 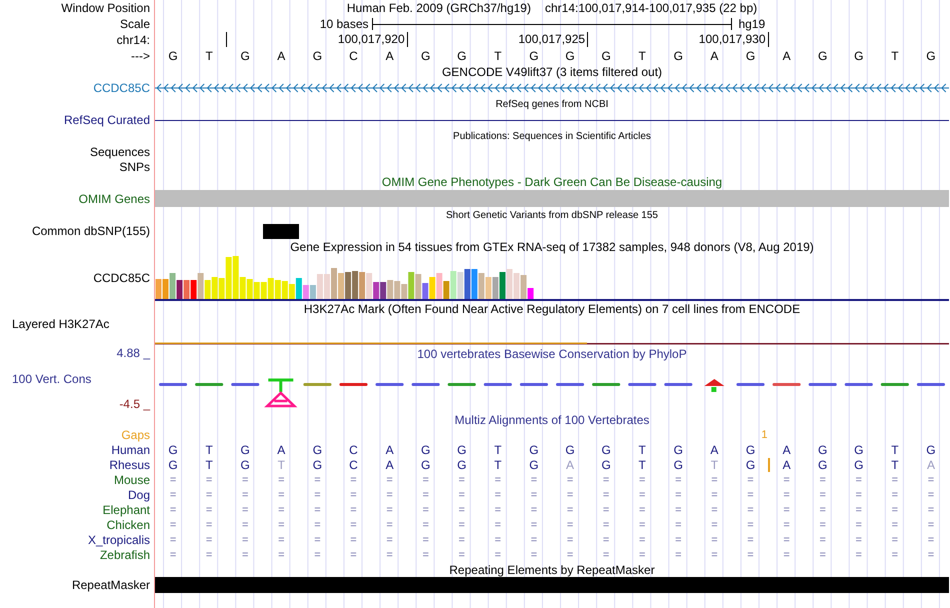 I want to click on ruler-label: 100,017,930, so click(x=678, y=39).